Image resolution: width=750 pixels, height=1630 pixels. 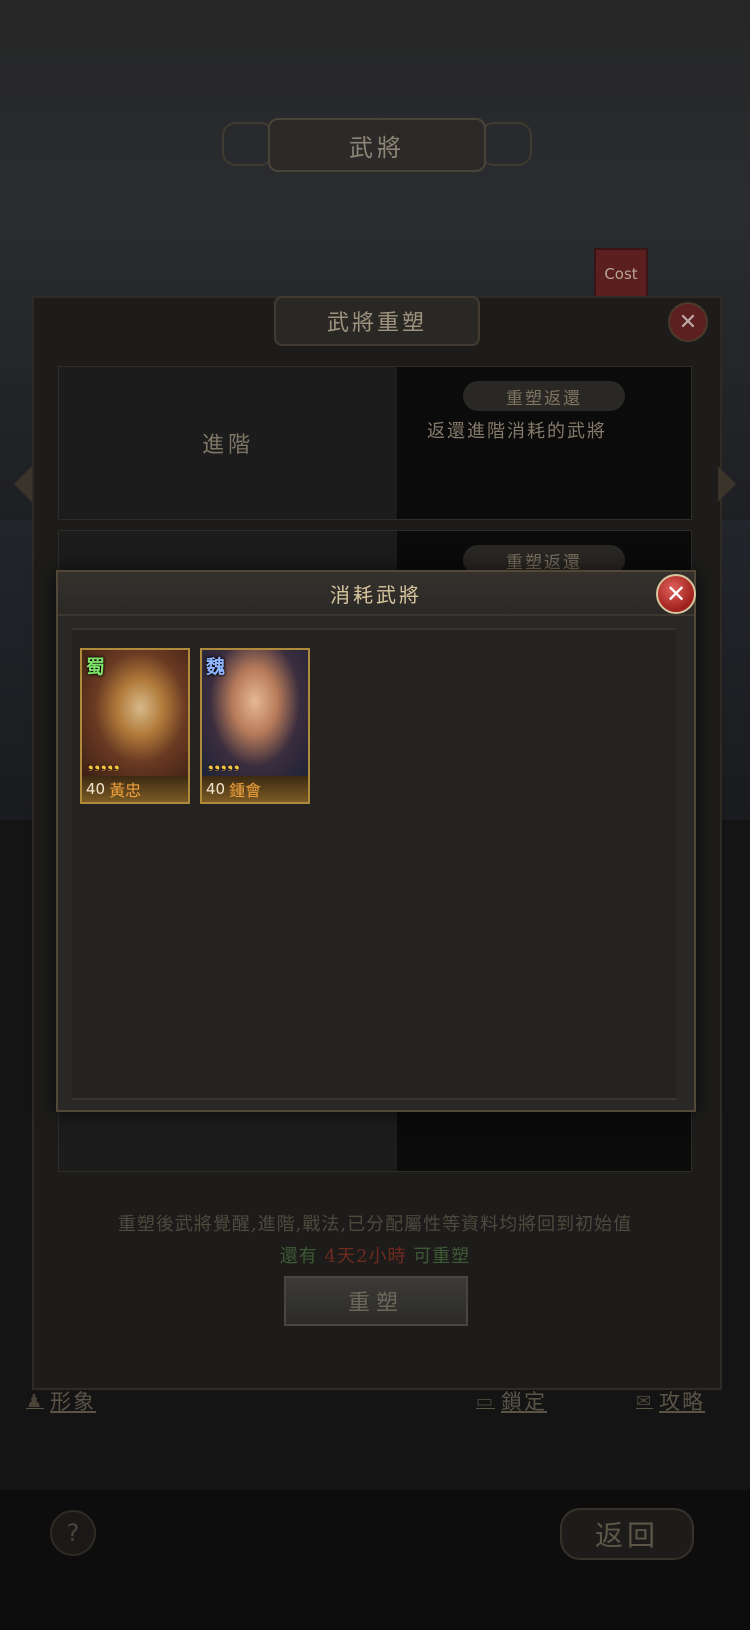 I want to click on faction-badge: 魏, so click(x=216, y=667).